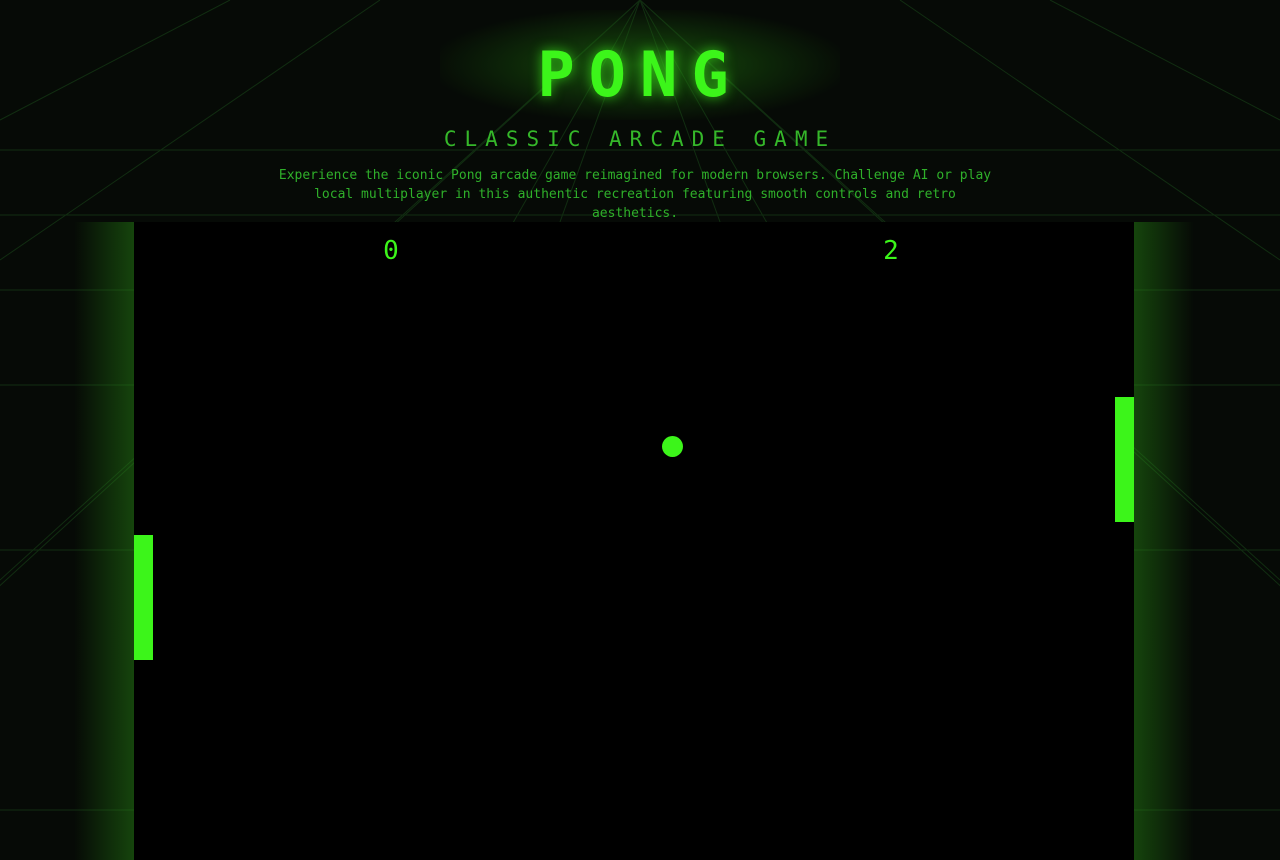 This screenshot has width=1280, height=860. Describe the element at coordinates (640, 74) in the screenshot. I see `page-title: PONG` at that location.